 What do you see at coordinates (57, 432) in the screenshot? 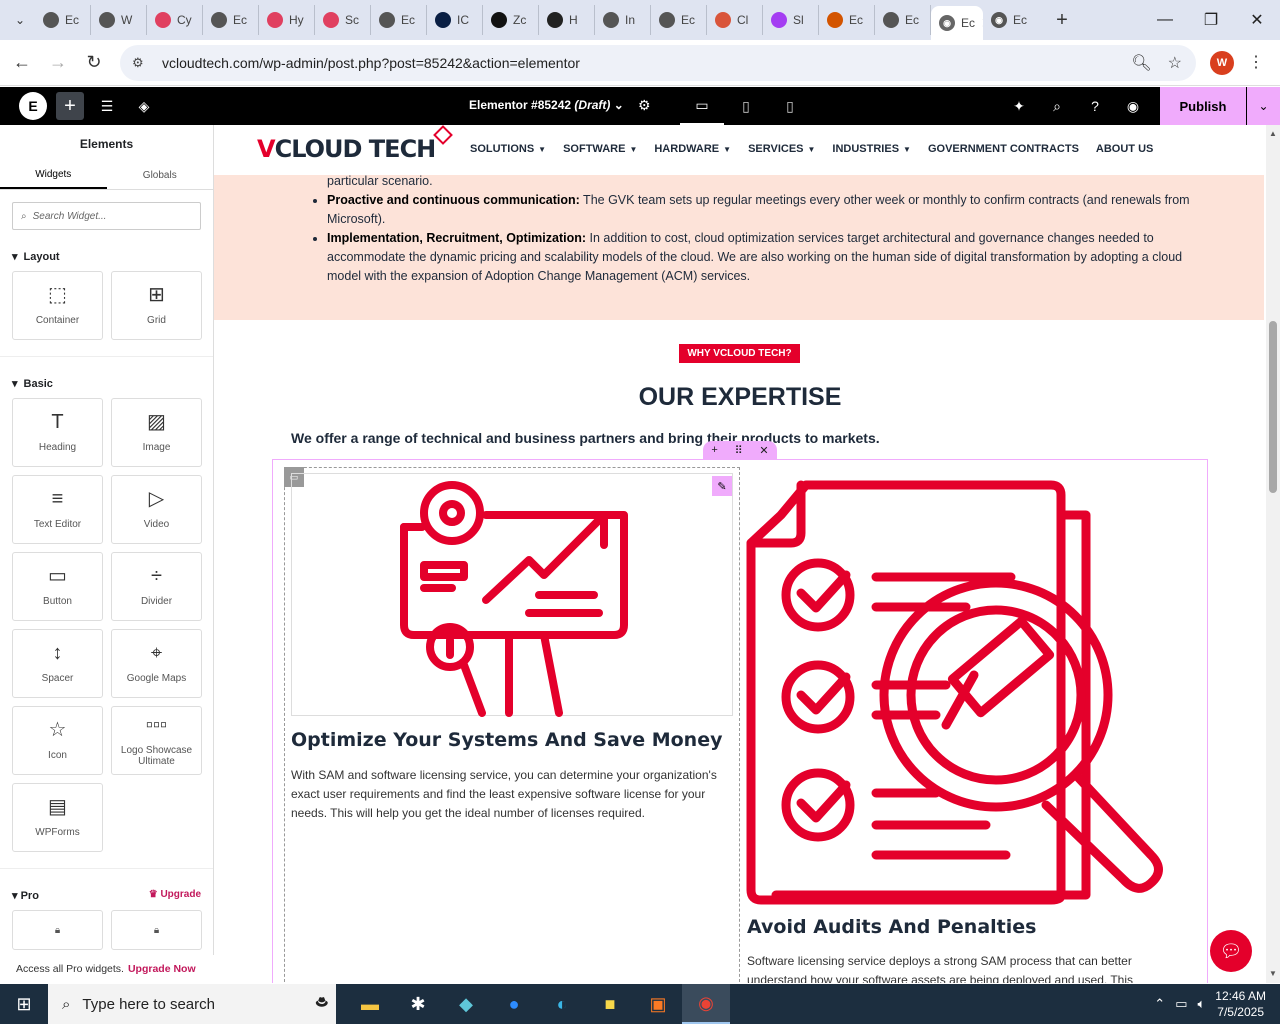
I see `widget-tile: T Heading` at bounding box center [57, 432].